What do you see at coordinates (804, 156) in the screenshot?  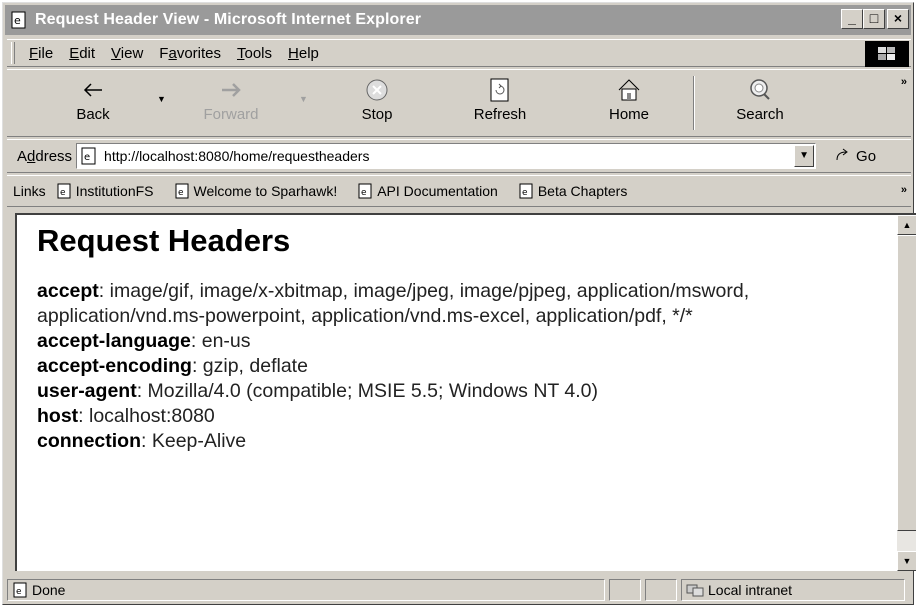 I see `address-dropdown-icon: ▼` at bounding box center [804, 156].